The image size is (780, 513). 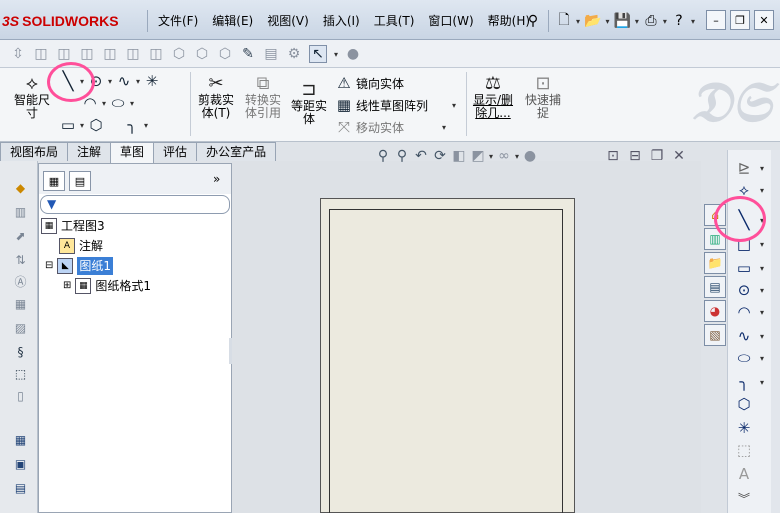 I want to click on tile-icon: ⊡, so click(x=613, y=156).